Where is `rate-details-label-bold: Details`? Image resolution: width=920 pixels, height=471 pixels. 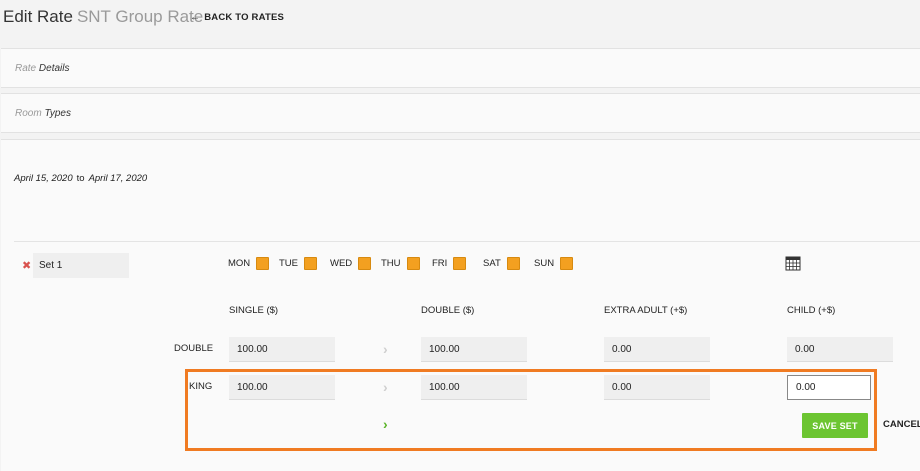
rate-details-label-bold: Details is located at coordinates (54, 68).